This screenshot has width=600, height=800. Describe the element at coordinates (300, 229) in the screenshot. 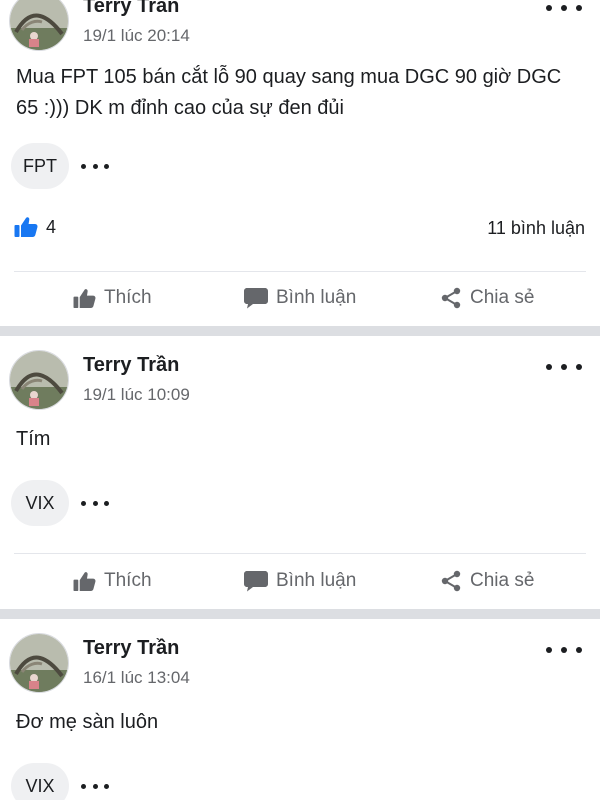

I see `reactions-summary: 4 11 bình luận` at that location.